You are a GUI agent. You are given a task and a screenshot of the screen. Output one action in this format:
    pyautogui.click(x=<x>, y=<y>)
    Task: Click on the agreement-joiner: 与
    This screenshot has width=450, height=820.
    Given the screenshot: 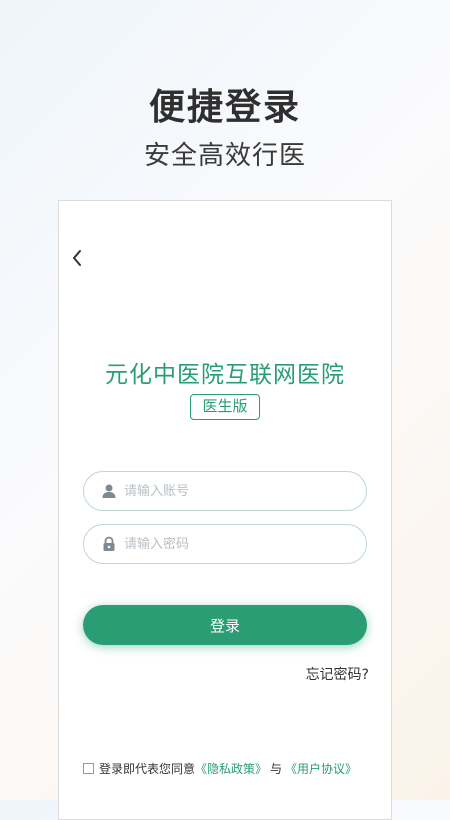 What is the action you would take?
    pyautogui.click(x=276, y=768)
    